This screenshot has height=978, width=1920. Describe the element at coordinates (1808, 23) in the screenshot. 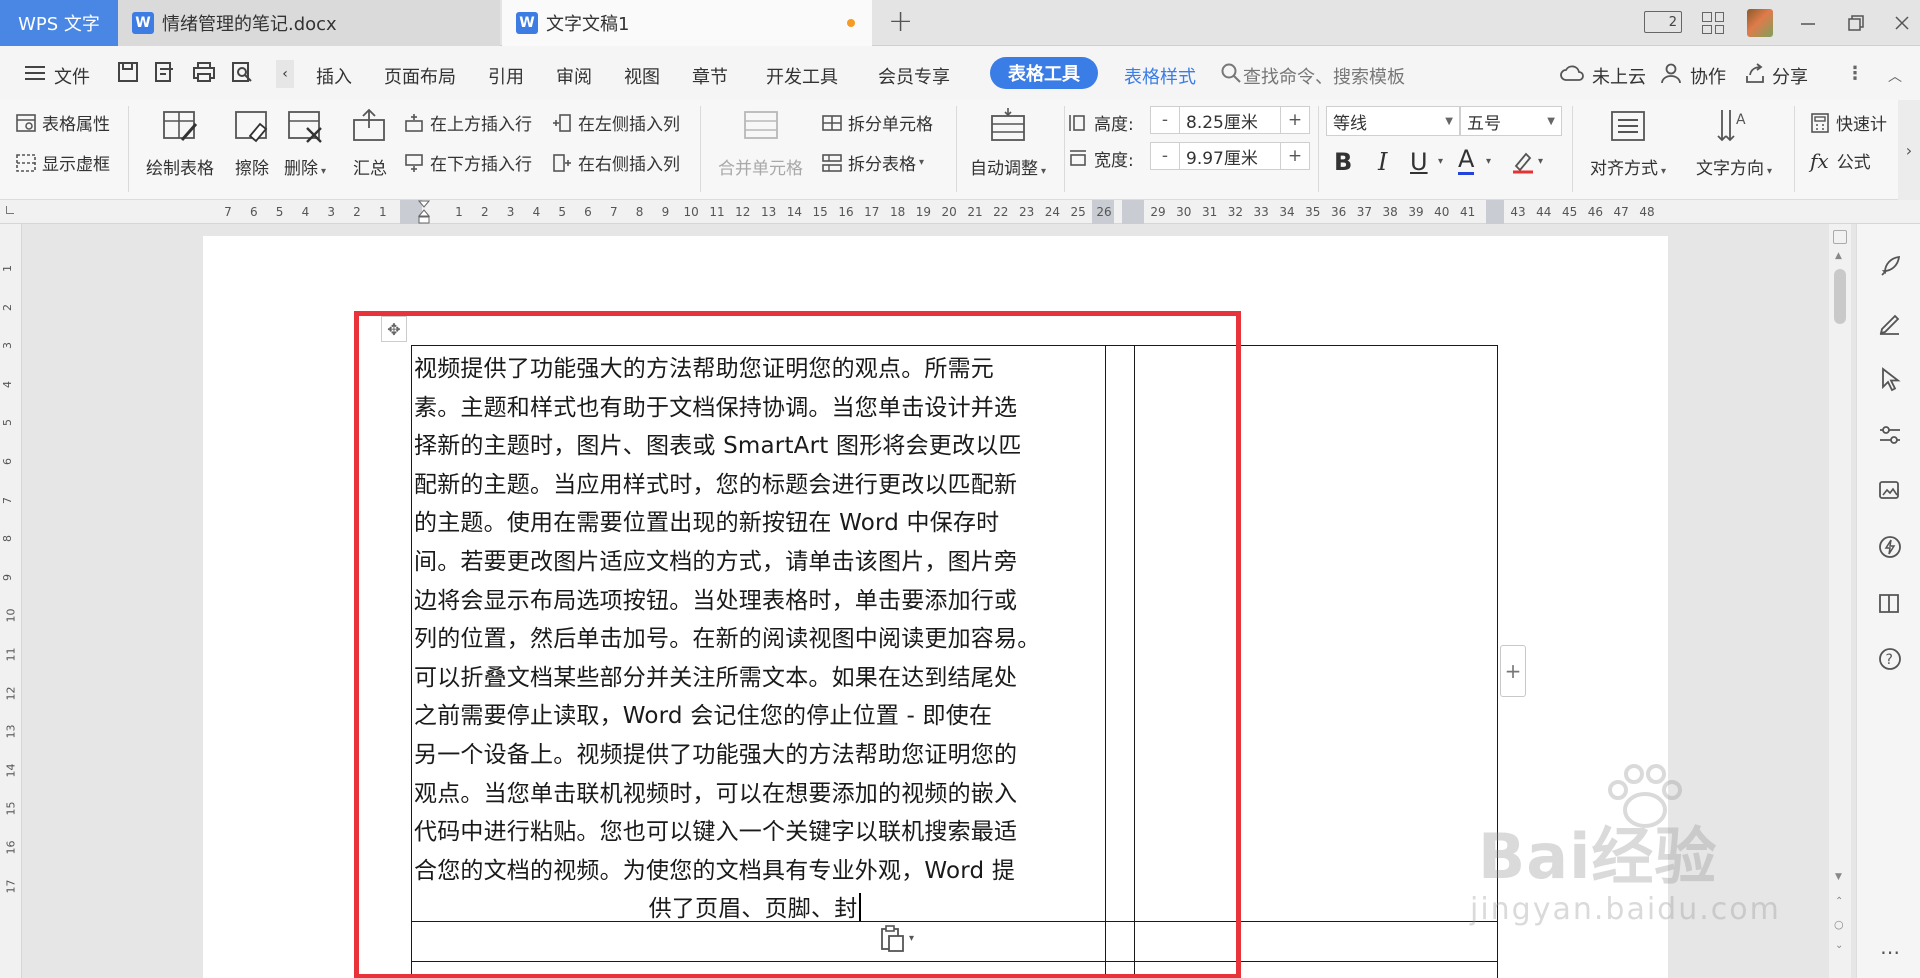

I see `minimize-icon` at that location.